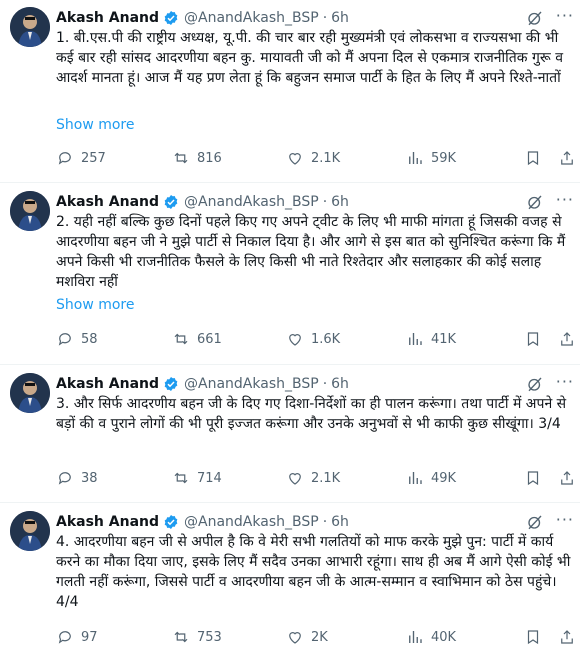  I want to click on view-count: 40K, so click(444, 637).